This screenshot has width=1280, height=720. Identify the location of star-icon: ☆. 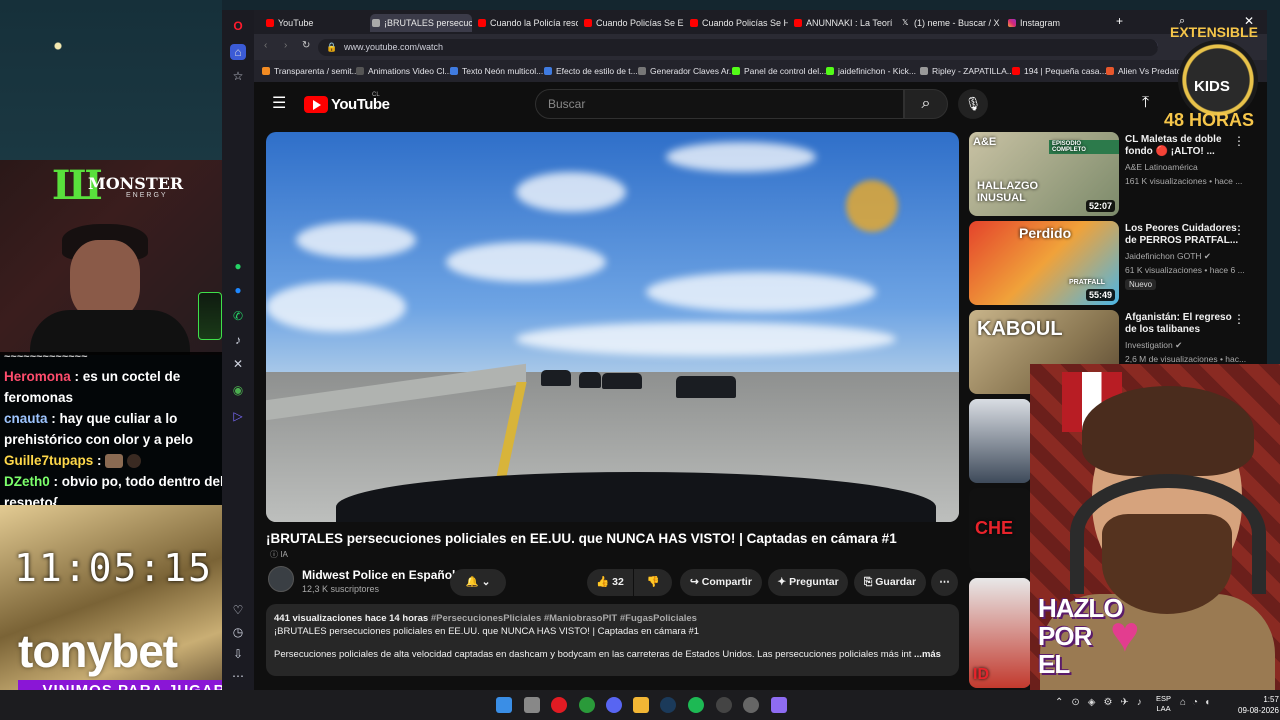
(238, 76).